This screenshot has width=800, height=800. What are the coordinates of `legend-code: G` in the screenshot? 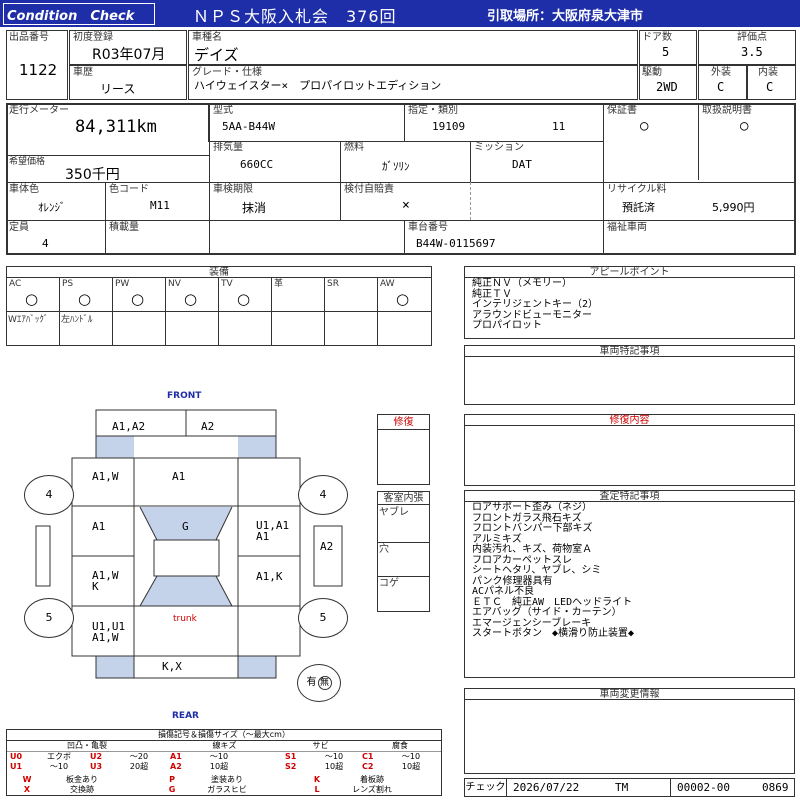 It's located at (172, 789).